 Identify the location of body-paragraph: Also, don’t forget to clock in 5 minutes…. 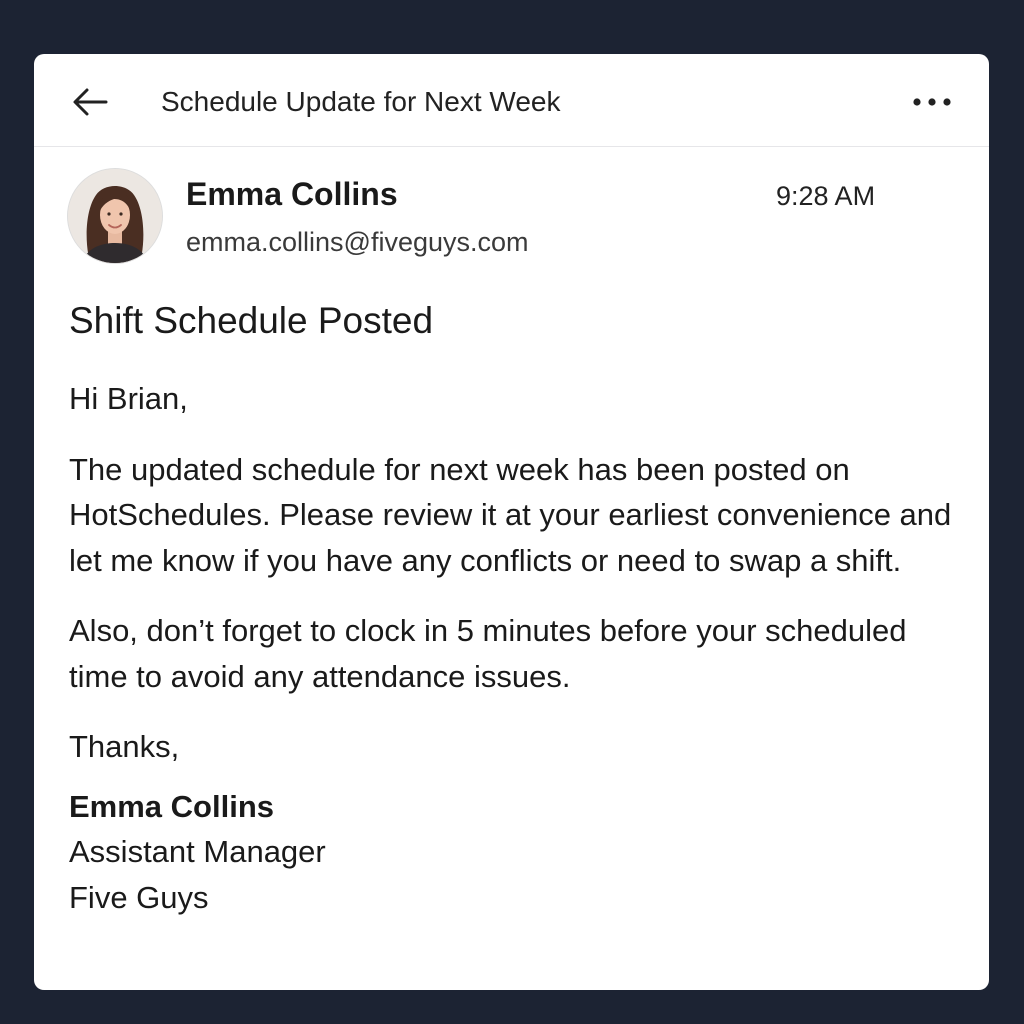
(488, 653).